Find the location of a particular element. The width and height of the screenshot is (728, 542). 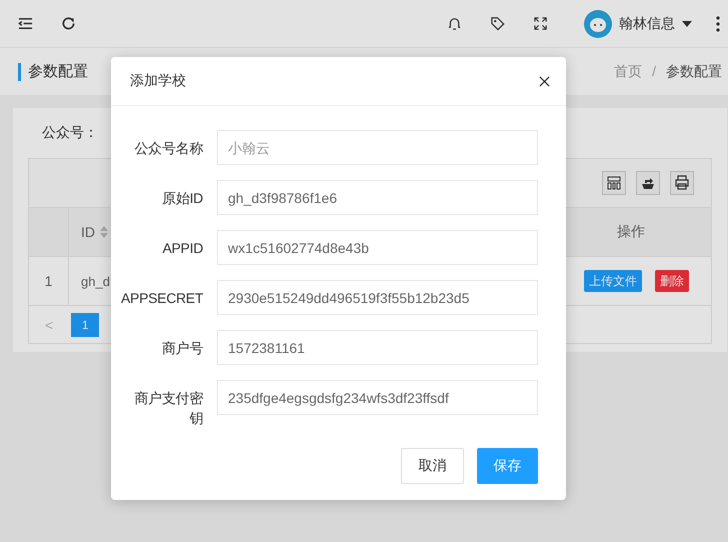

page-title: 参数配置 is located at coordinates (53, 71).